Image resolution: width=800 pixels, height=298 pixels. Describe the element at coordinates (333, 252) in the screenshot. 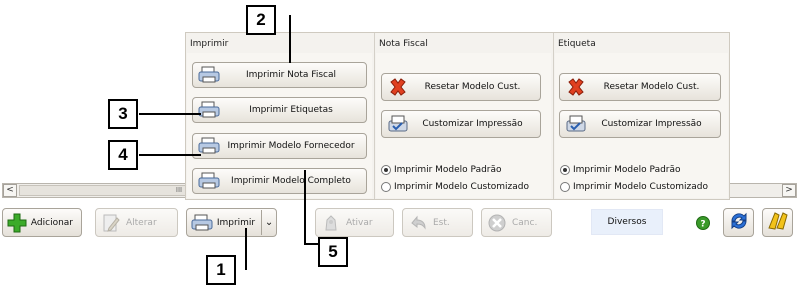

I see `callout-5: 5` at that location.